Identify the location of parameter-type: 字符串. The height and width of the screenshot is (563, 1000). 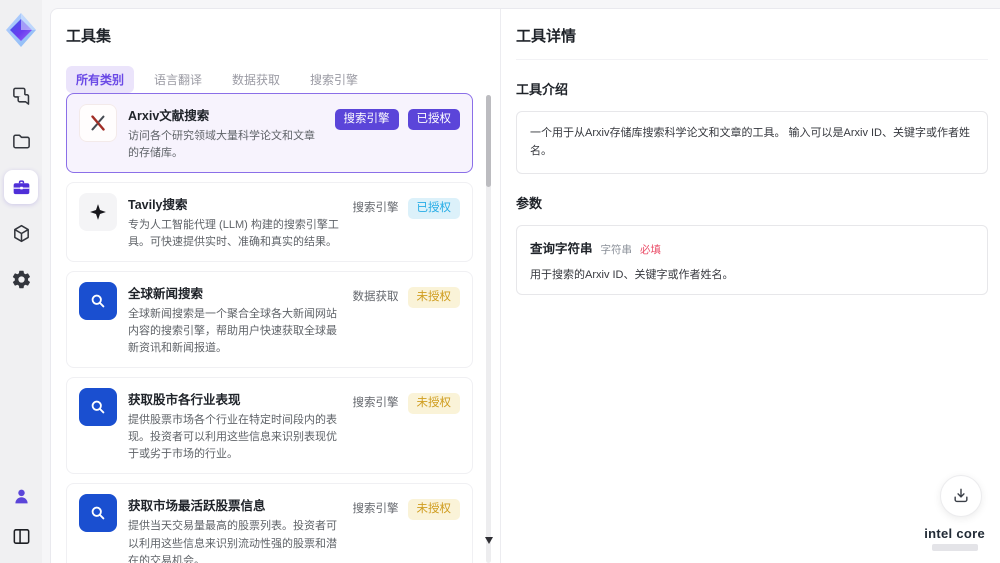
(616, 250).